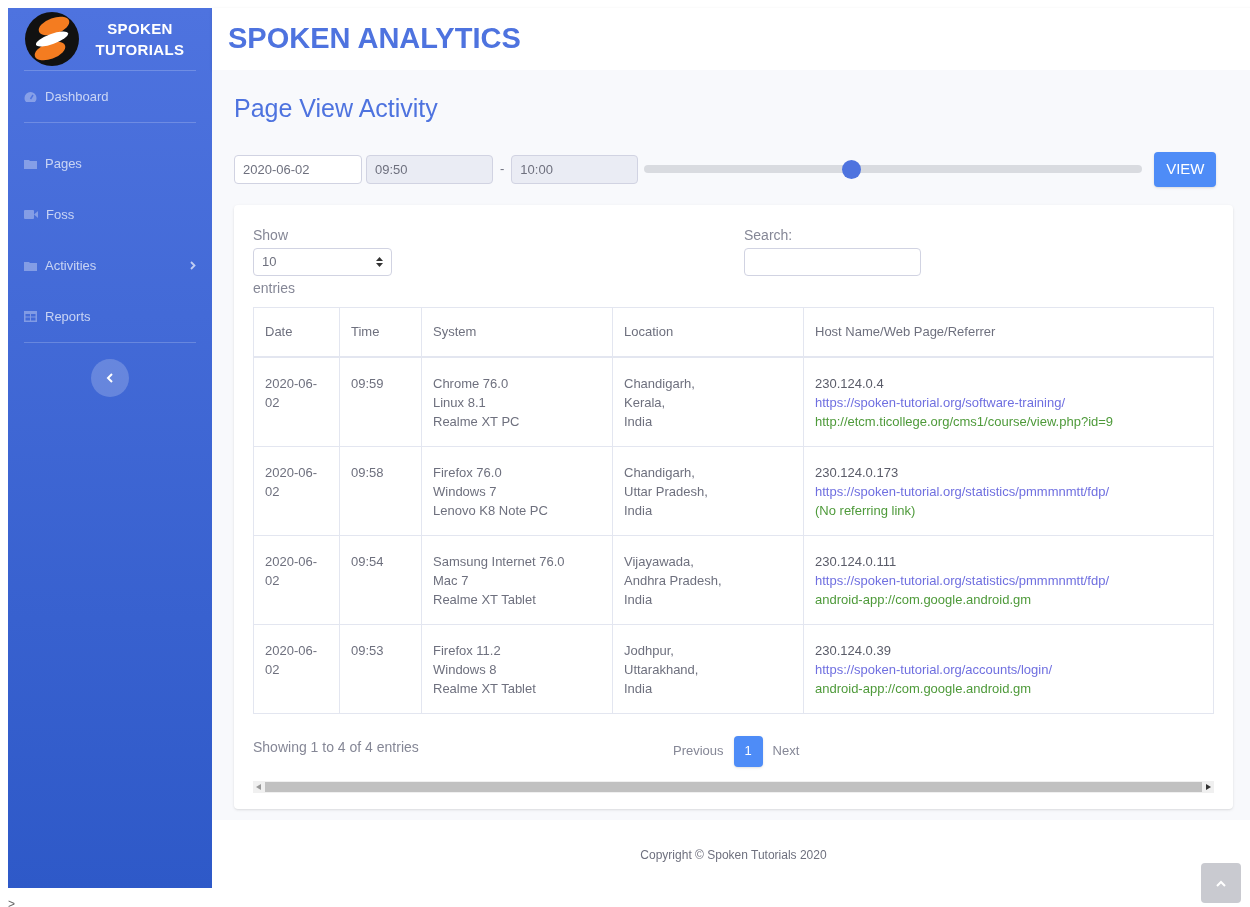 This screenshot has height=907, width=1250. I want to click on horizontal-scrollbar, so click(733, 786).